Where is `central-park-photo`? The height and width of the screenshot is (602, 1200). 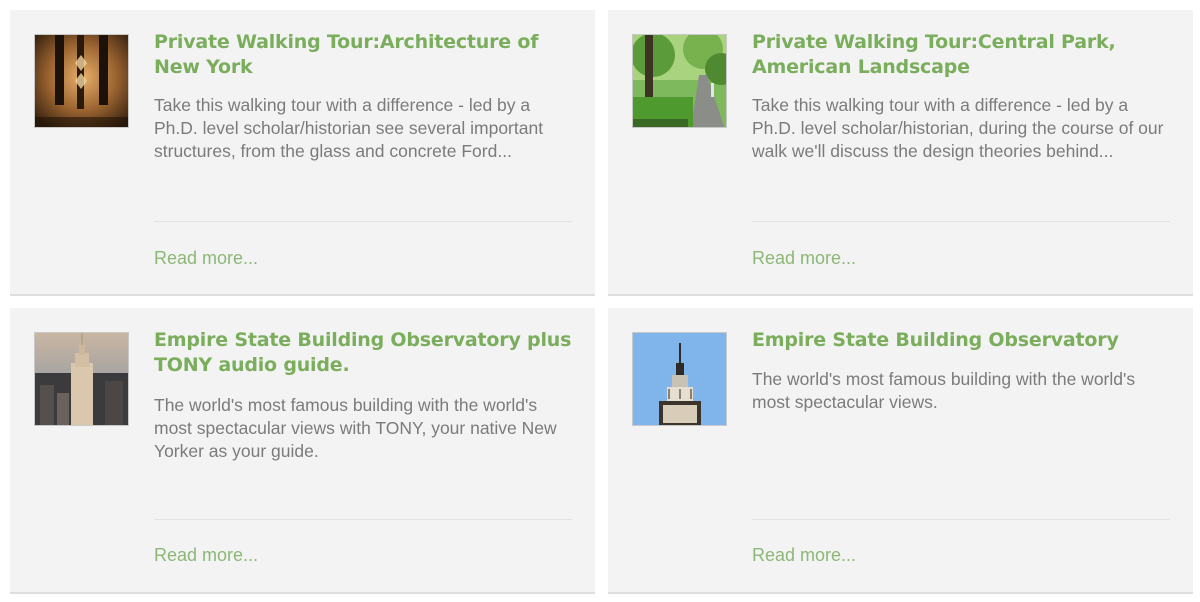
central-park-photo is located at coordinates (679, 81).